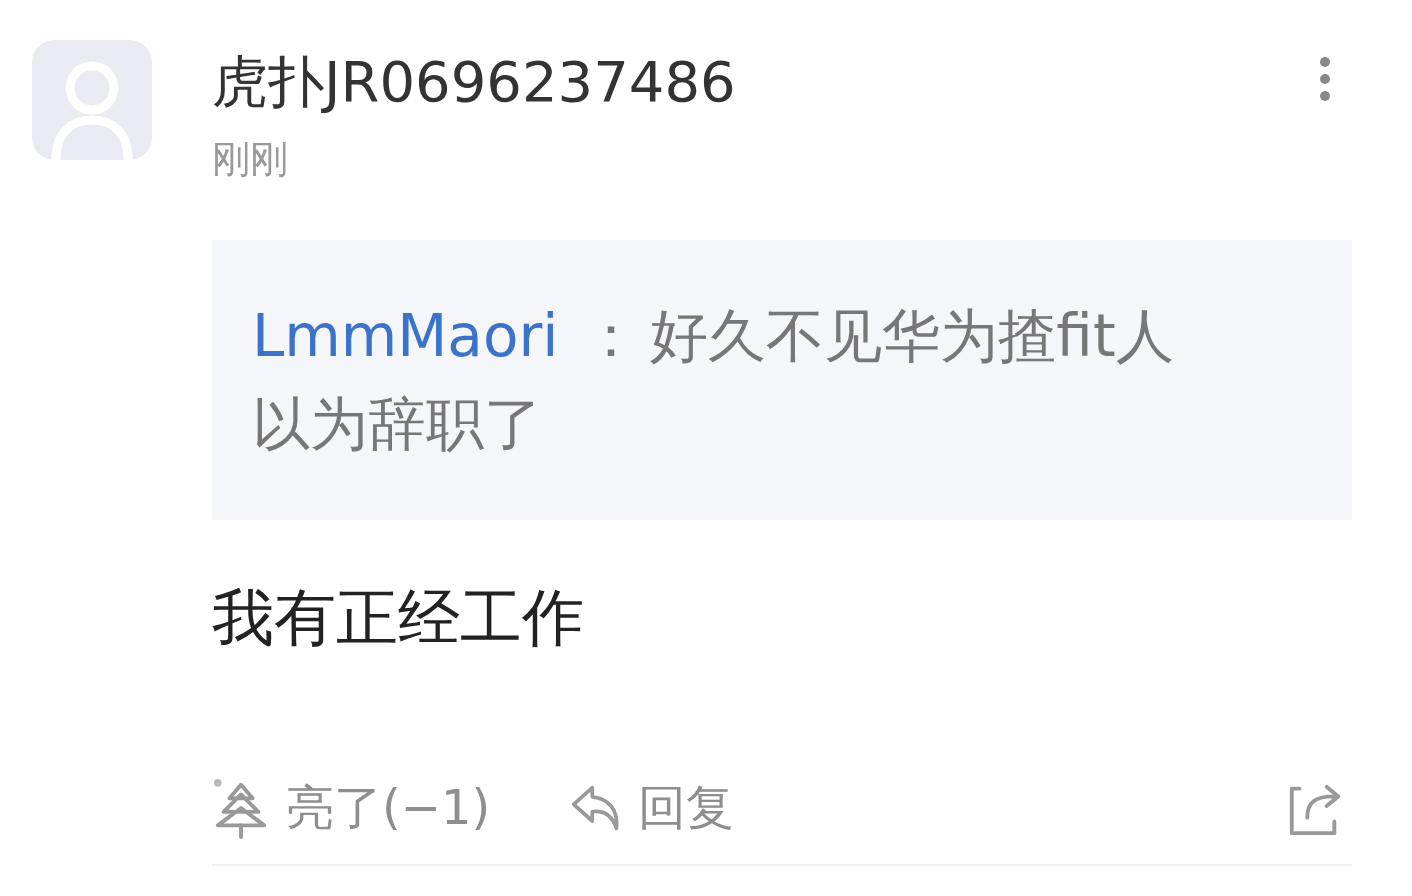 This screenshot has height=896, width=1412. What do you see at coordinates (652, 808) in the screenshot?
I see `reply-button: 回复` at bounding box center [652, 808].